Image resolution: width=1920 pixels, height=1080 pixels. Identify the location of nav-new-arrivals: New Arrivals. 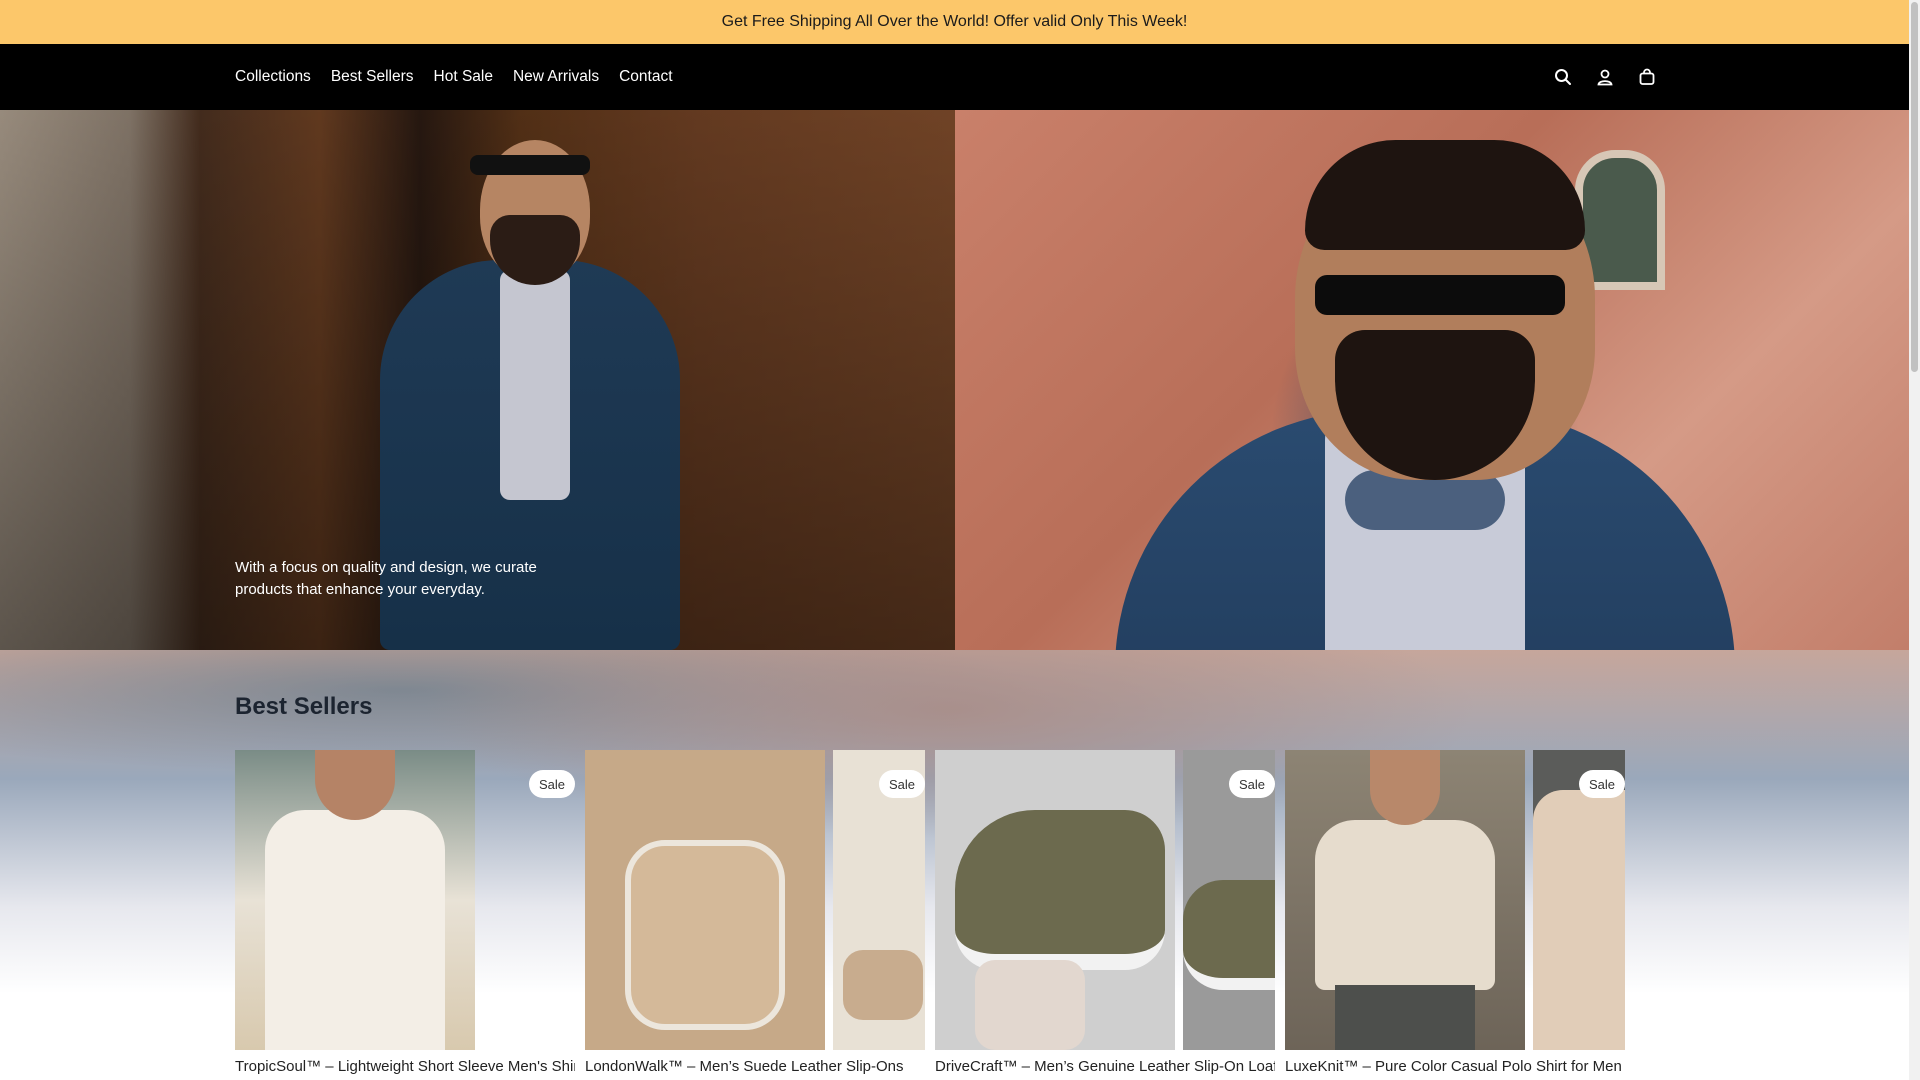
(556, 77).